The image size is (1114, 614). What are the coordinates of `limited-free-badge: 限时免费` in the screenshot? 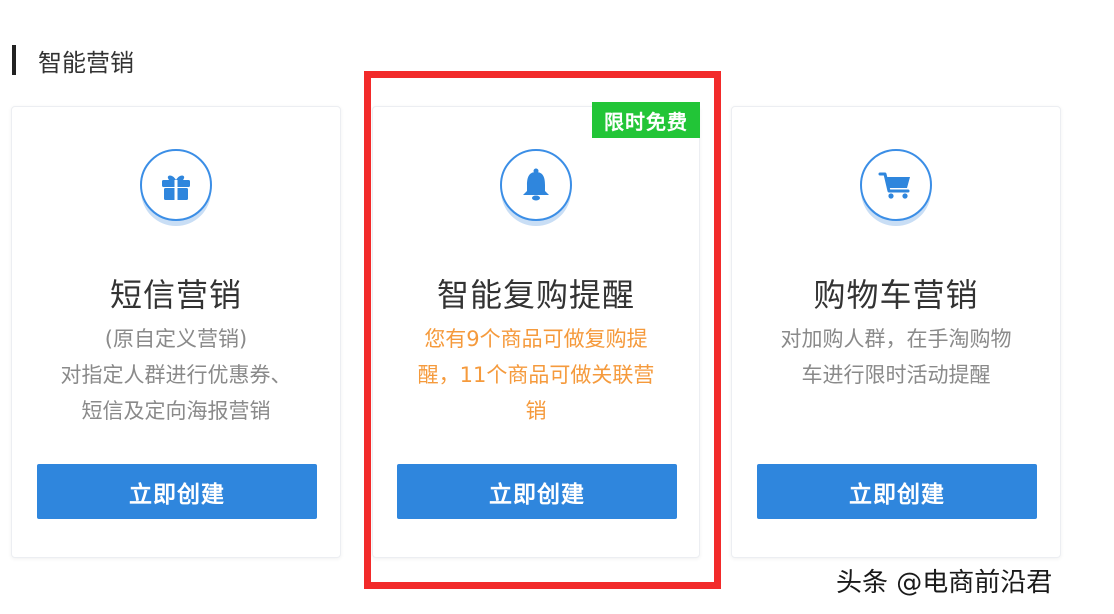 It's located at (646, 120).